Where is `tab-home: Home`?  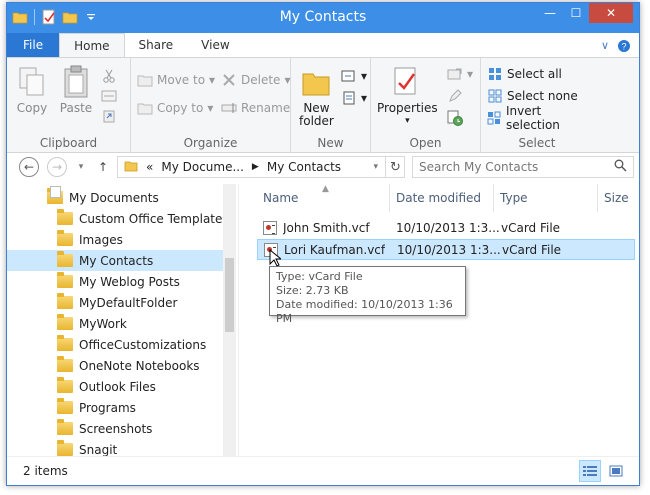 tab-home: Home is located at coordinates (92, 45).